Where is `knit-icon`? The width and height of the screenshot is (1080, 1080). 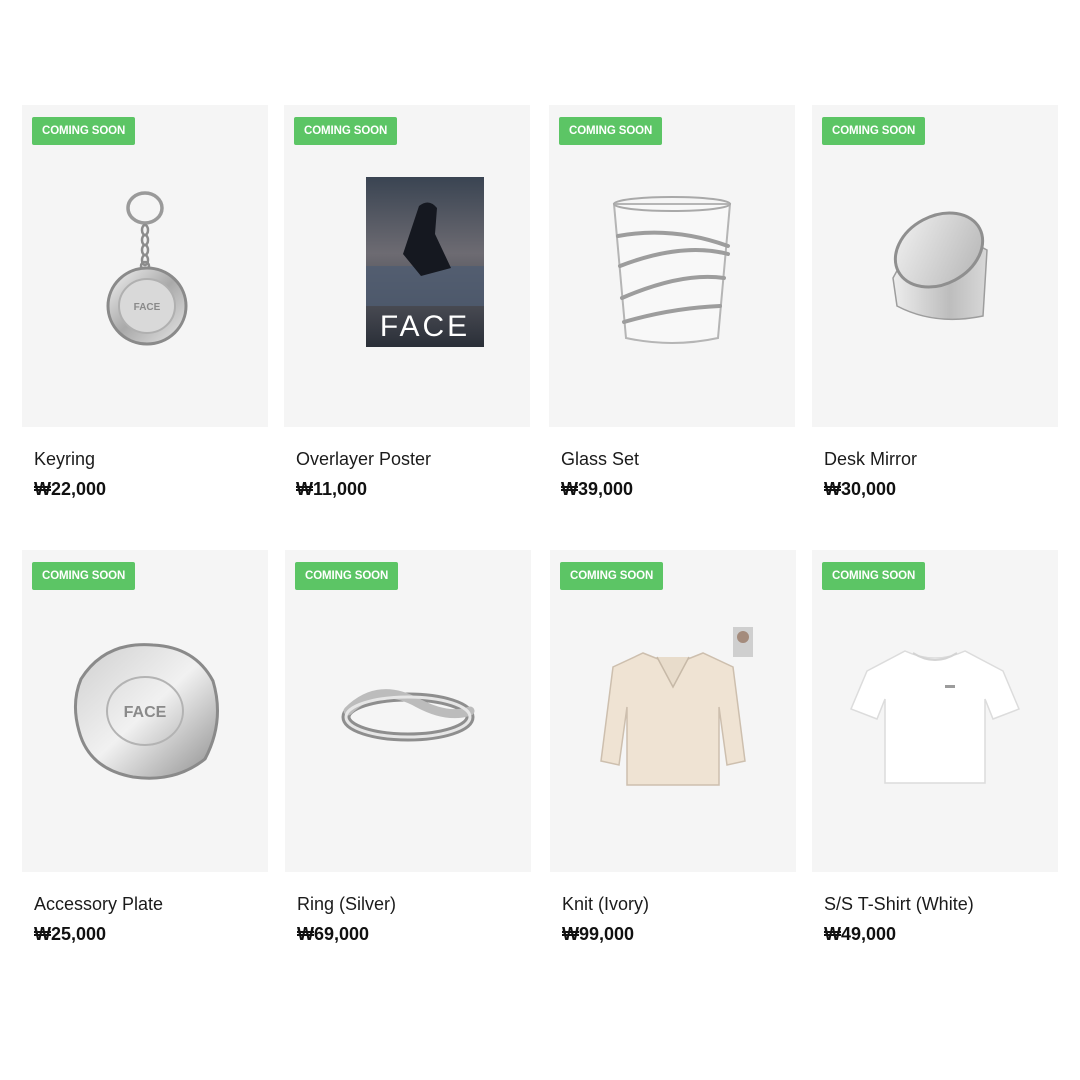 knit-icon is located at coordinates (676, 706).